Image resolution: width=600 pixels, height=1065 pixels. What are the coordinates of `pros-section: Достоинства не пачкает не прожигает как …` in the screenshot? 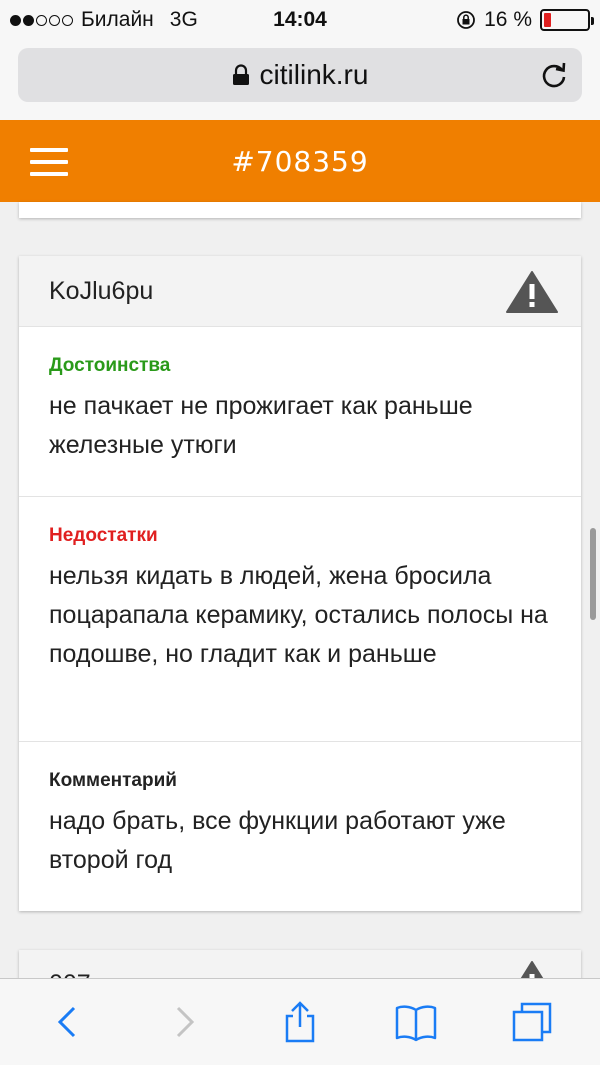 It's located at (300, 411).